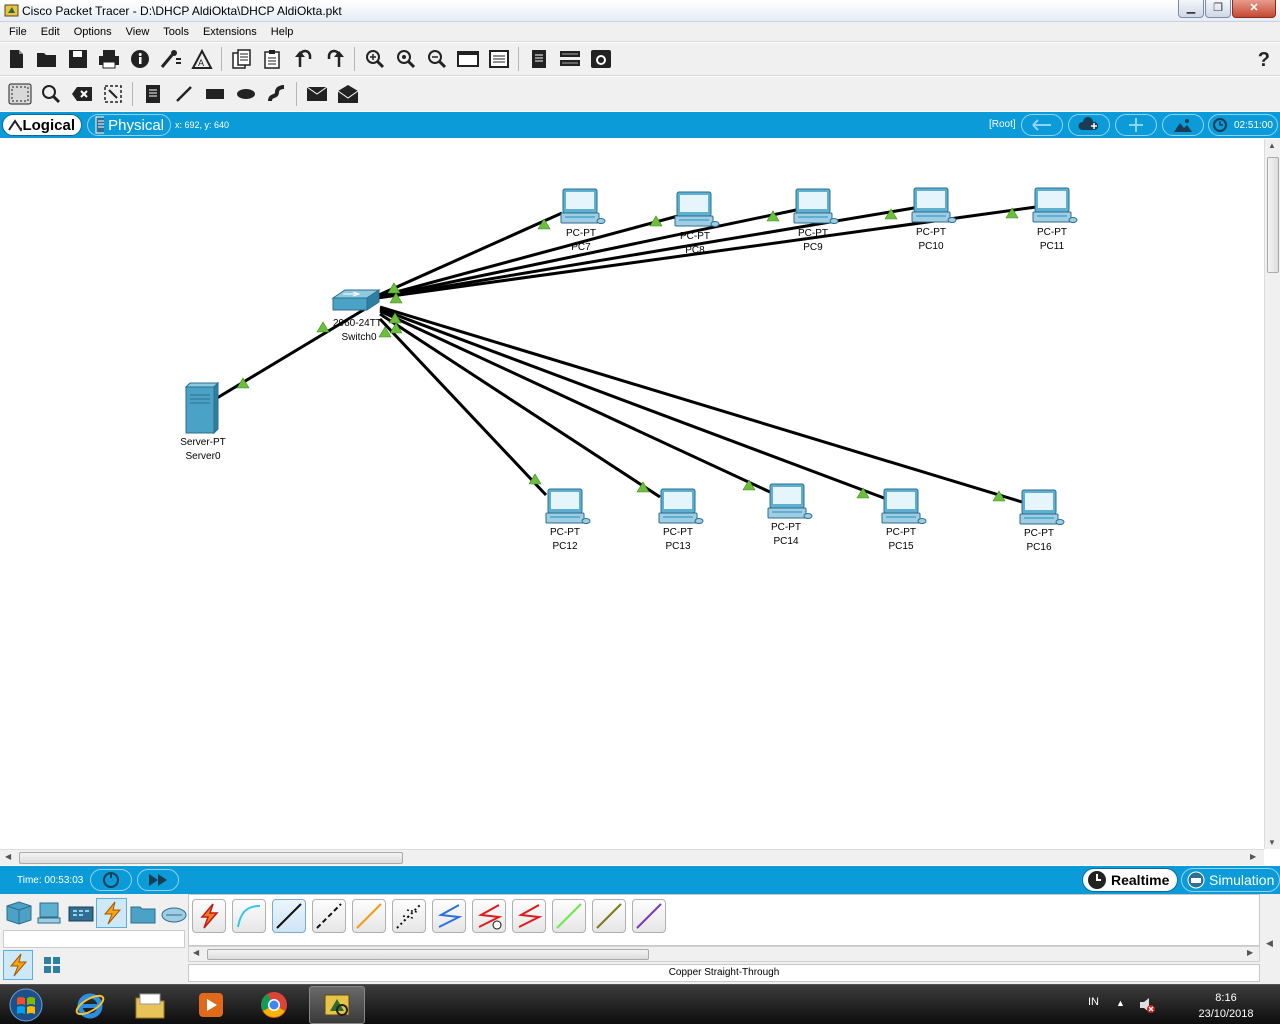 The height and width of the screenshot is (1024, 1280). Describe the element at coordinates (282, 32) in the screenshot. I see `menu-help: Help` at that location.